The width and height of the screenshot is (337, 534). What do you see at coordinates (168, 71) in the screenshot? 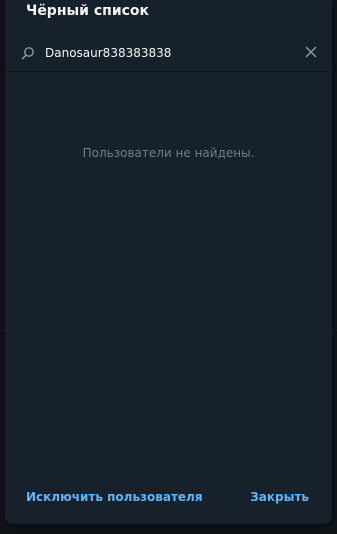
I see `search-divider` at bounding box center [168, 71].